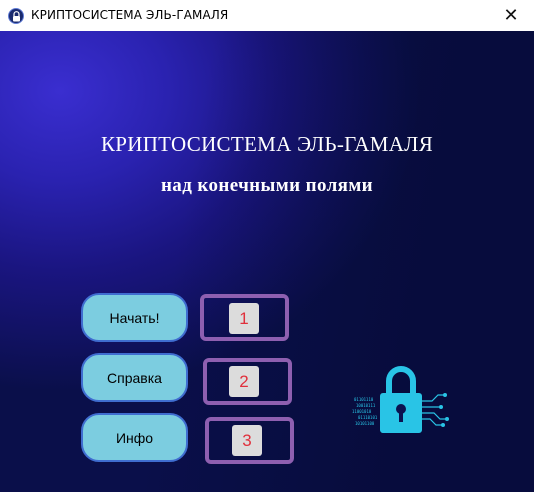 This screenshot has width=534, height=492. What do you see at coordinates (244, 318) in the screenshot?
I see `step-number-1: 1` at bounding box center [244, 318].